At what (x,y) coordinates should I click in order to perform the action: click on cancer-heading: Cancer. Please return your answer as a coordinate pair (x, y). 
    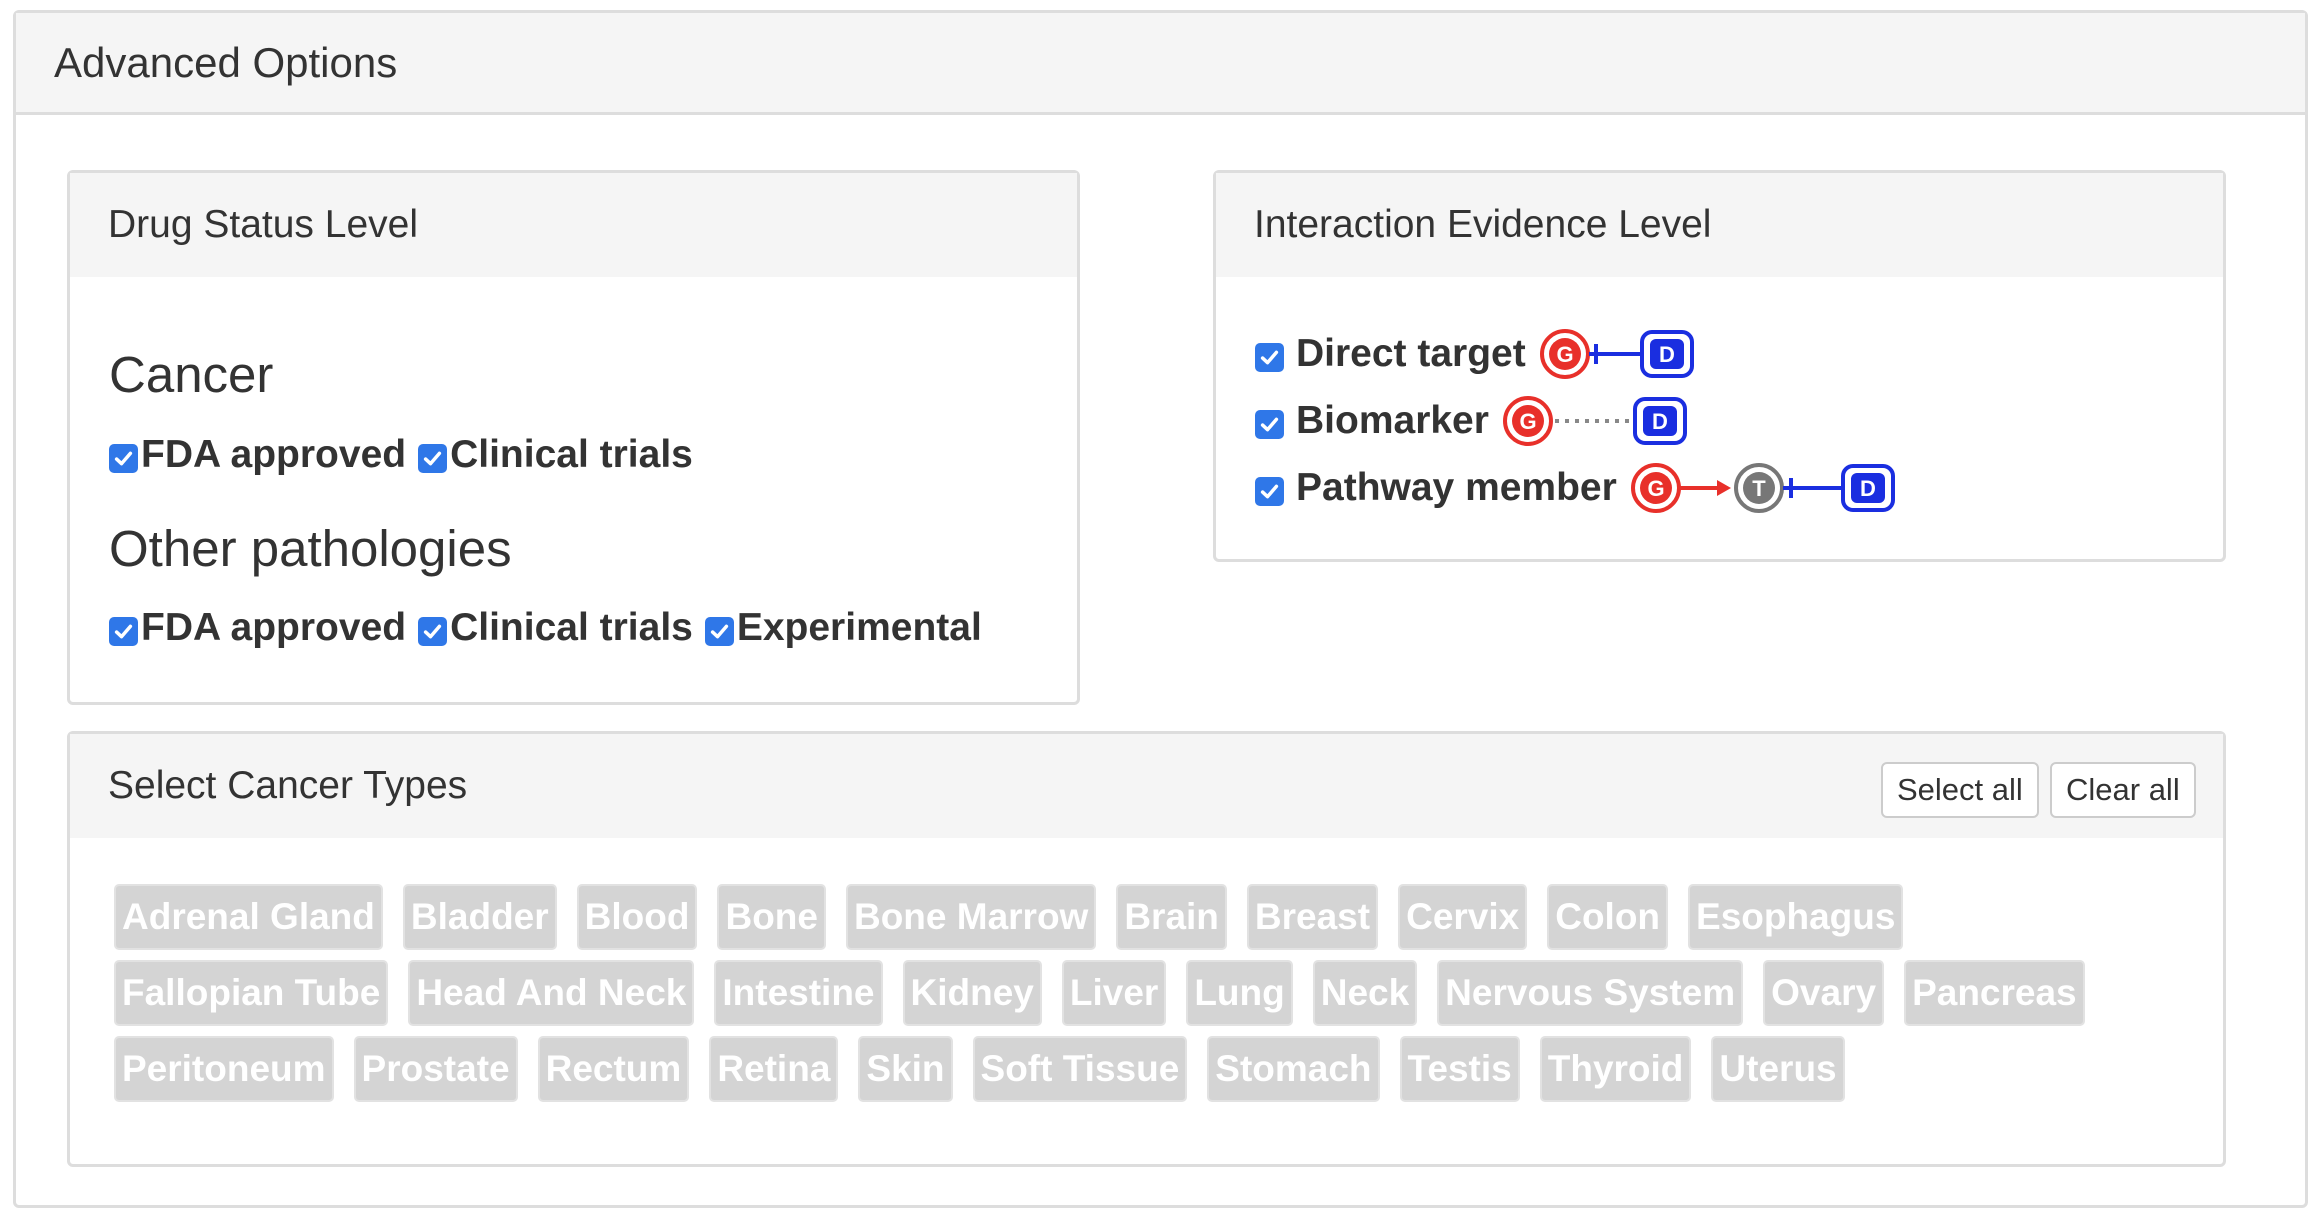
    Looking at the image, I should click on (191, 374).